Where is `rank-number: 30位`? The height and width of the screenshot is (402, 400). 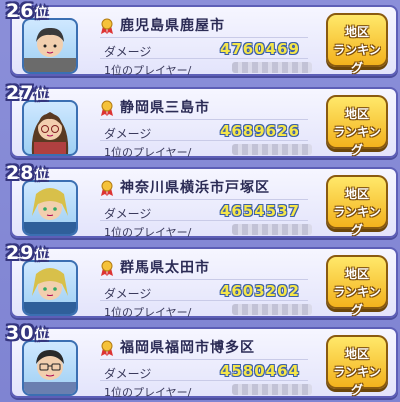
rank-number: 30位 is located at coordinates (27, 333).